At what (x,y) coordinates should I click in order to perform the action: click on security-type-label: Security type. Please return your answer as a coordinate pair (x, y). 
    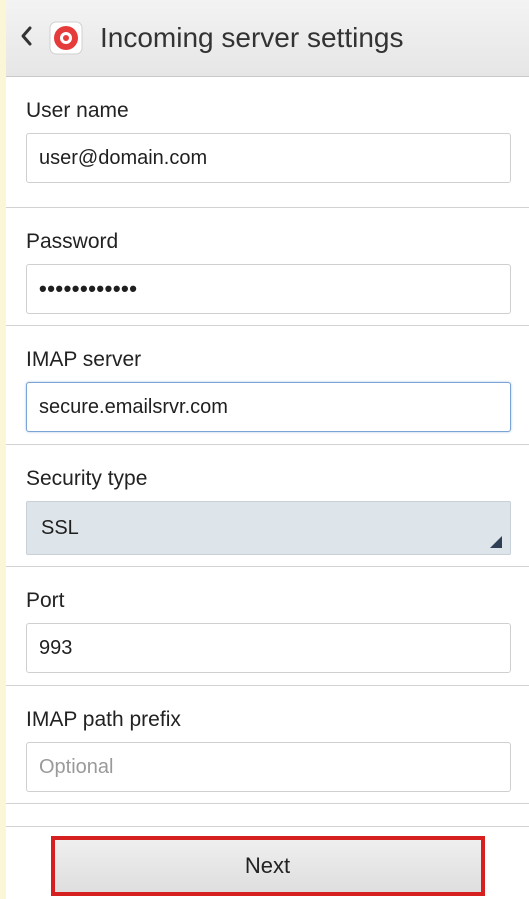
    Looking at the image, I should click on (87, 478).